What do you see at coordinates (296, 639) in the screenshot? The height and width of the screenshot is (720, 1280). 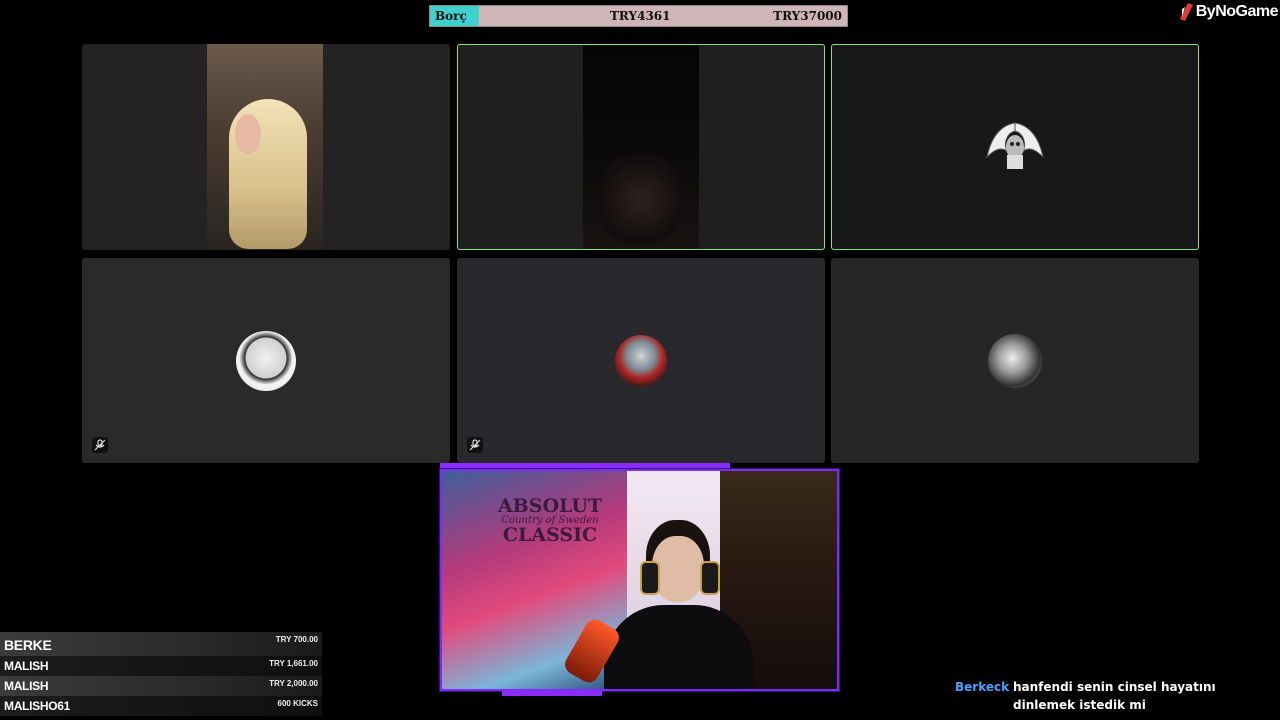 I see `donation-amount: TRY 700.00` at bounding box center [296, 639].